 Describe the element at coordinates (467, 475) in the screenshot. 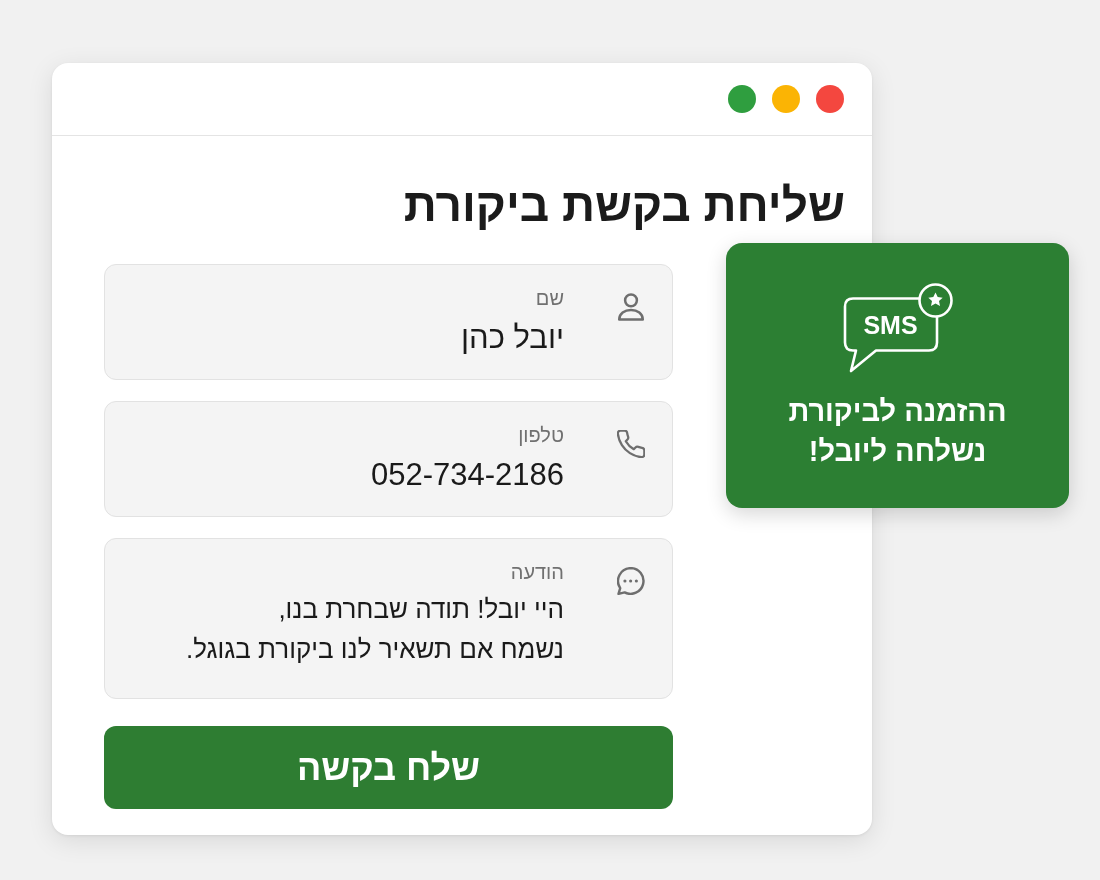

I see `field-value: 052-734-2186` at that location.